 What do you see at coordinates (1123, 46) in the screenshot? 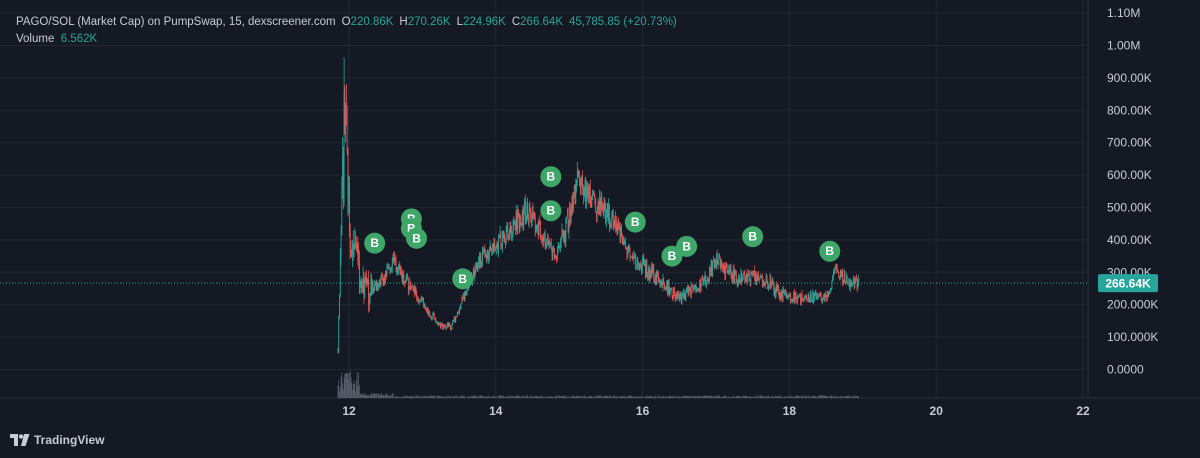
I see `y-tick-label-10: 1.00M` at bounding box center [1123, 46].